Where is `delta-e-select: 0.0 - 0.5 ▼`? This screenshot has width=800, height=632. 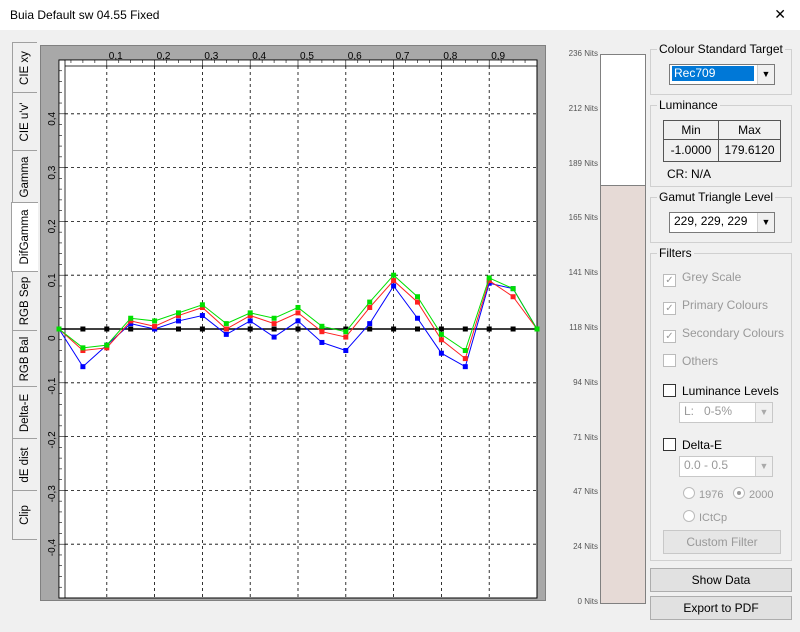 delta-e-select: 0.0 - 0.5 ▼ is located at coordinates (726, 466).